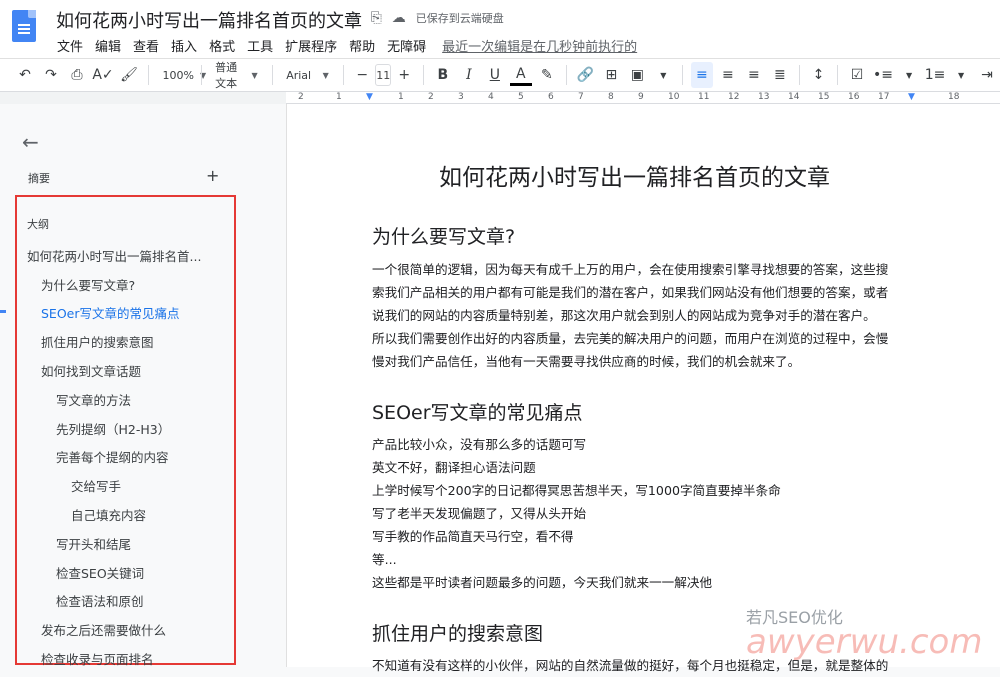  Describe the element at coordinates (987, 75) in the screenshot. I see `indent-icon: ⇥` at that location.